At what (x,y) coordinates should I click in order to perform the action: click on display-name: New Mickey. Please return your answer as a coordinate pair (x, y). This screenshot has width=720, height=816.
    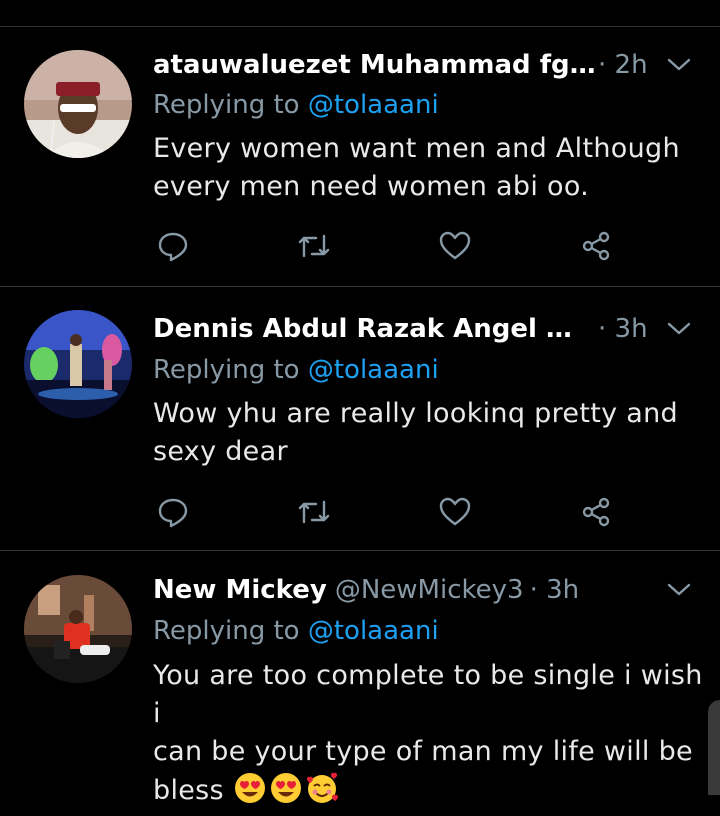
    Looking at the image, I should click on (240, 590).